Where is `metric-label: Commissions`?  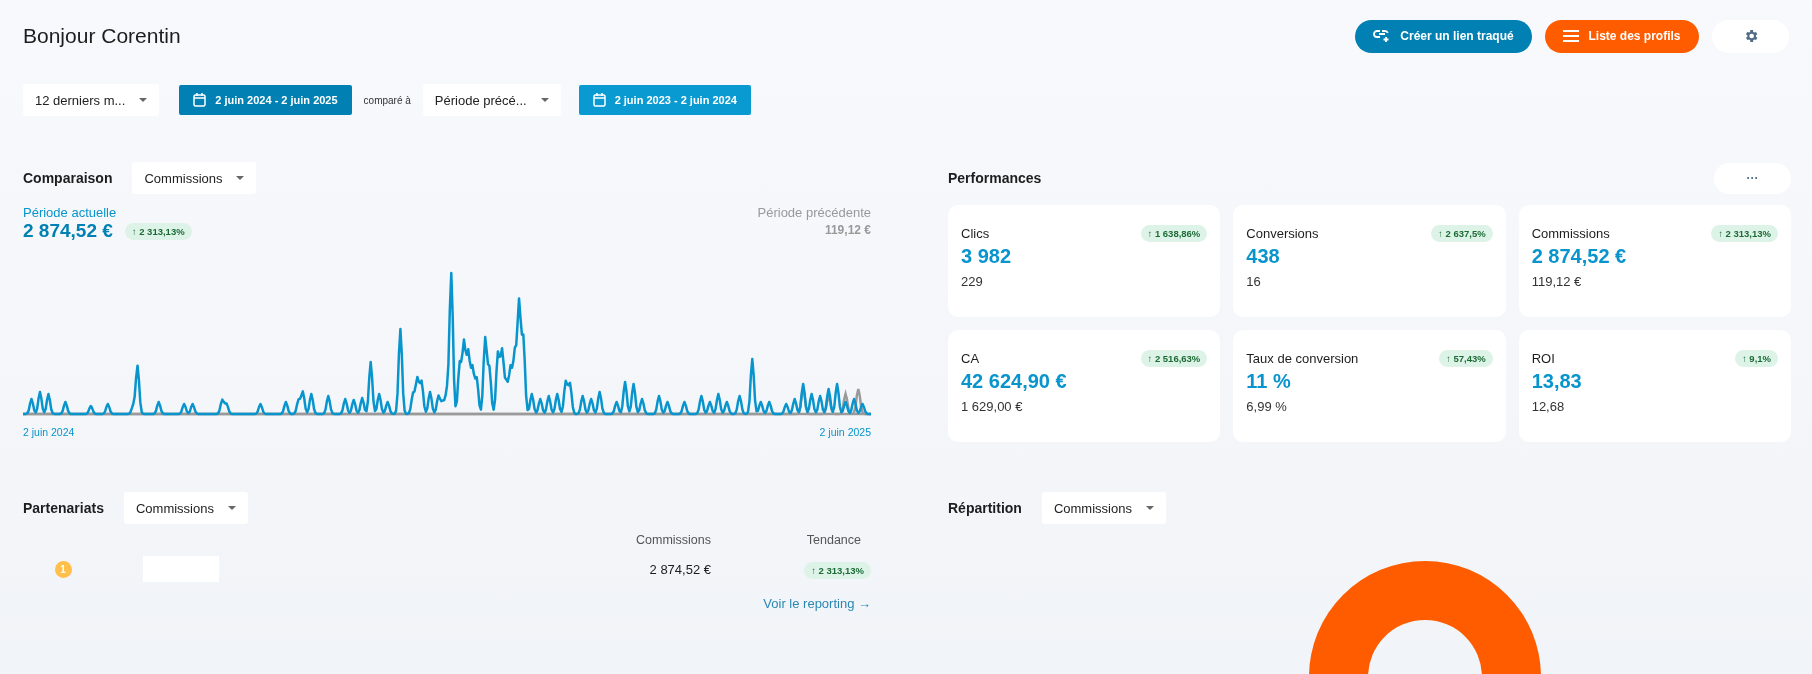 metric-label: Commissions is located at coordinates (1570, 233).